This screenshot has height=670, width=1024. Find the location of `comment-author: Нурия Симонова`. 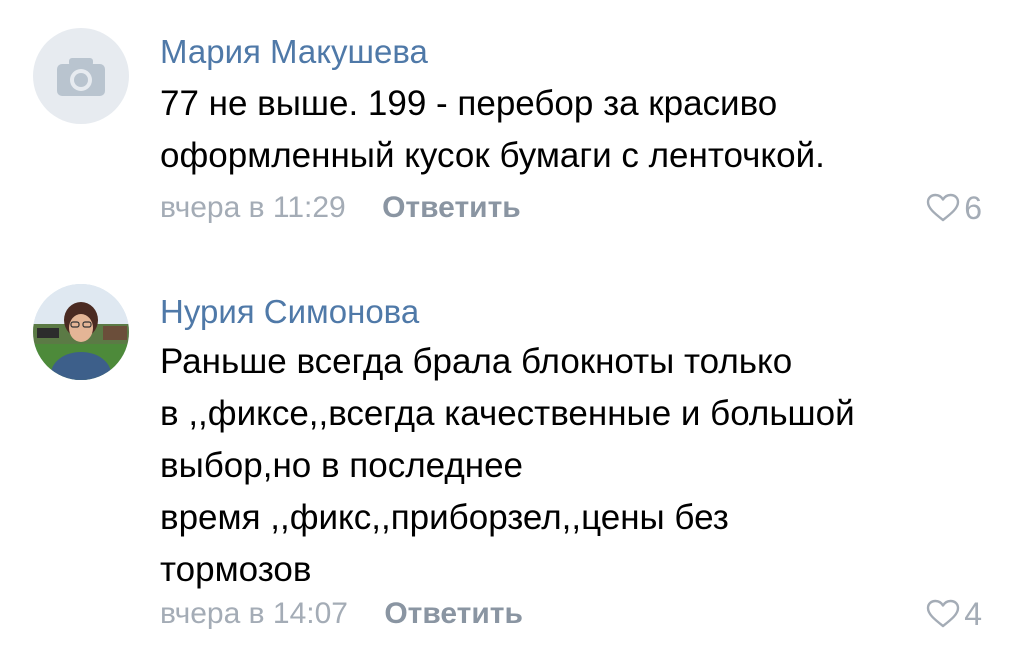

comment-author: Нурия Симонова is located at coordinates (289, 312).